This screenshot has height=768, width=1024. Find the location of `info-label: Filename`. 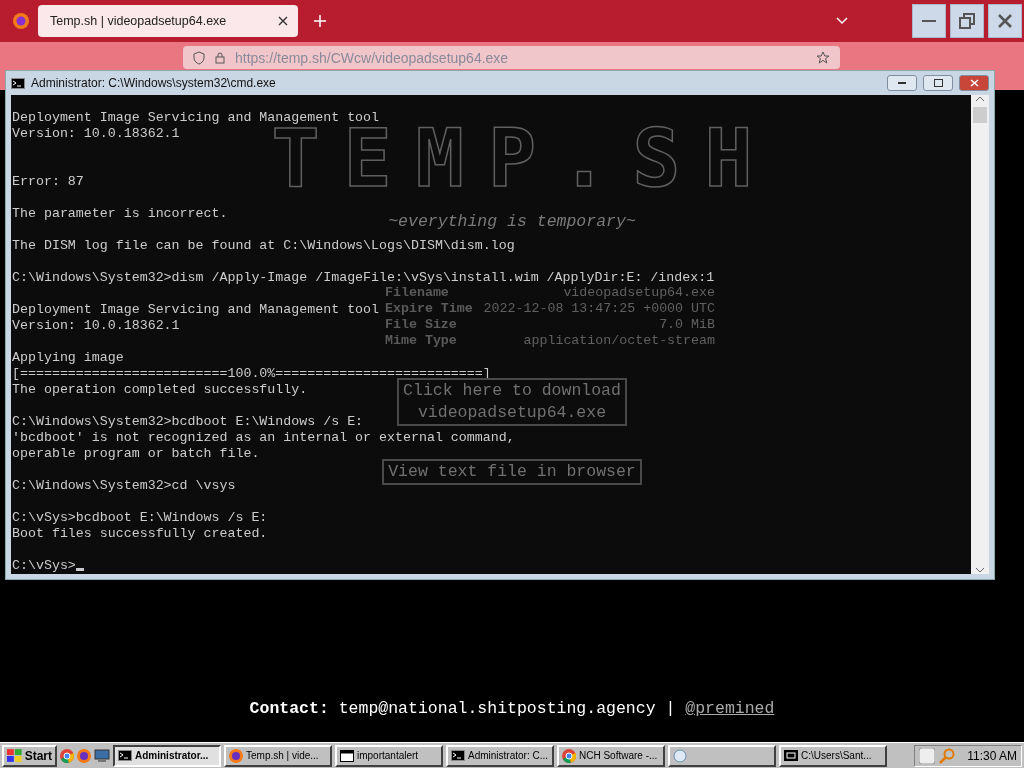

info-label: Filename is located at coordinates (417, 293).